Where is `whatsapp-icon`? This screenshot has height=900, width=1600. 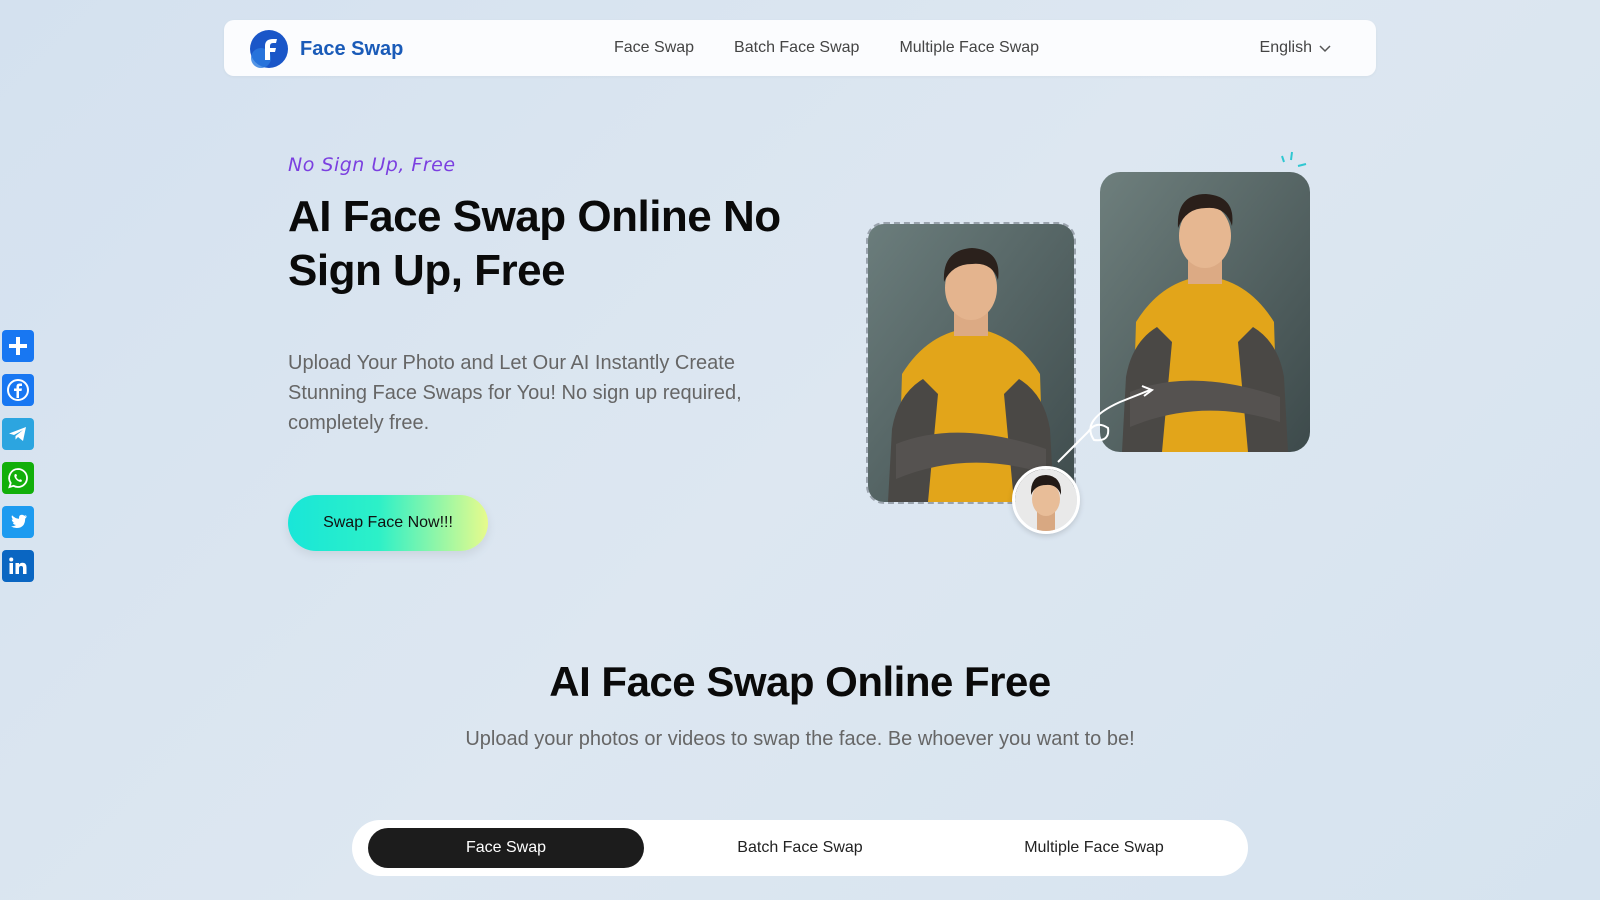
whatsapp-icon is located at coordinates (18, 478).